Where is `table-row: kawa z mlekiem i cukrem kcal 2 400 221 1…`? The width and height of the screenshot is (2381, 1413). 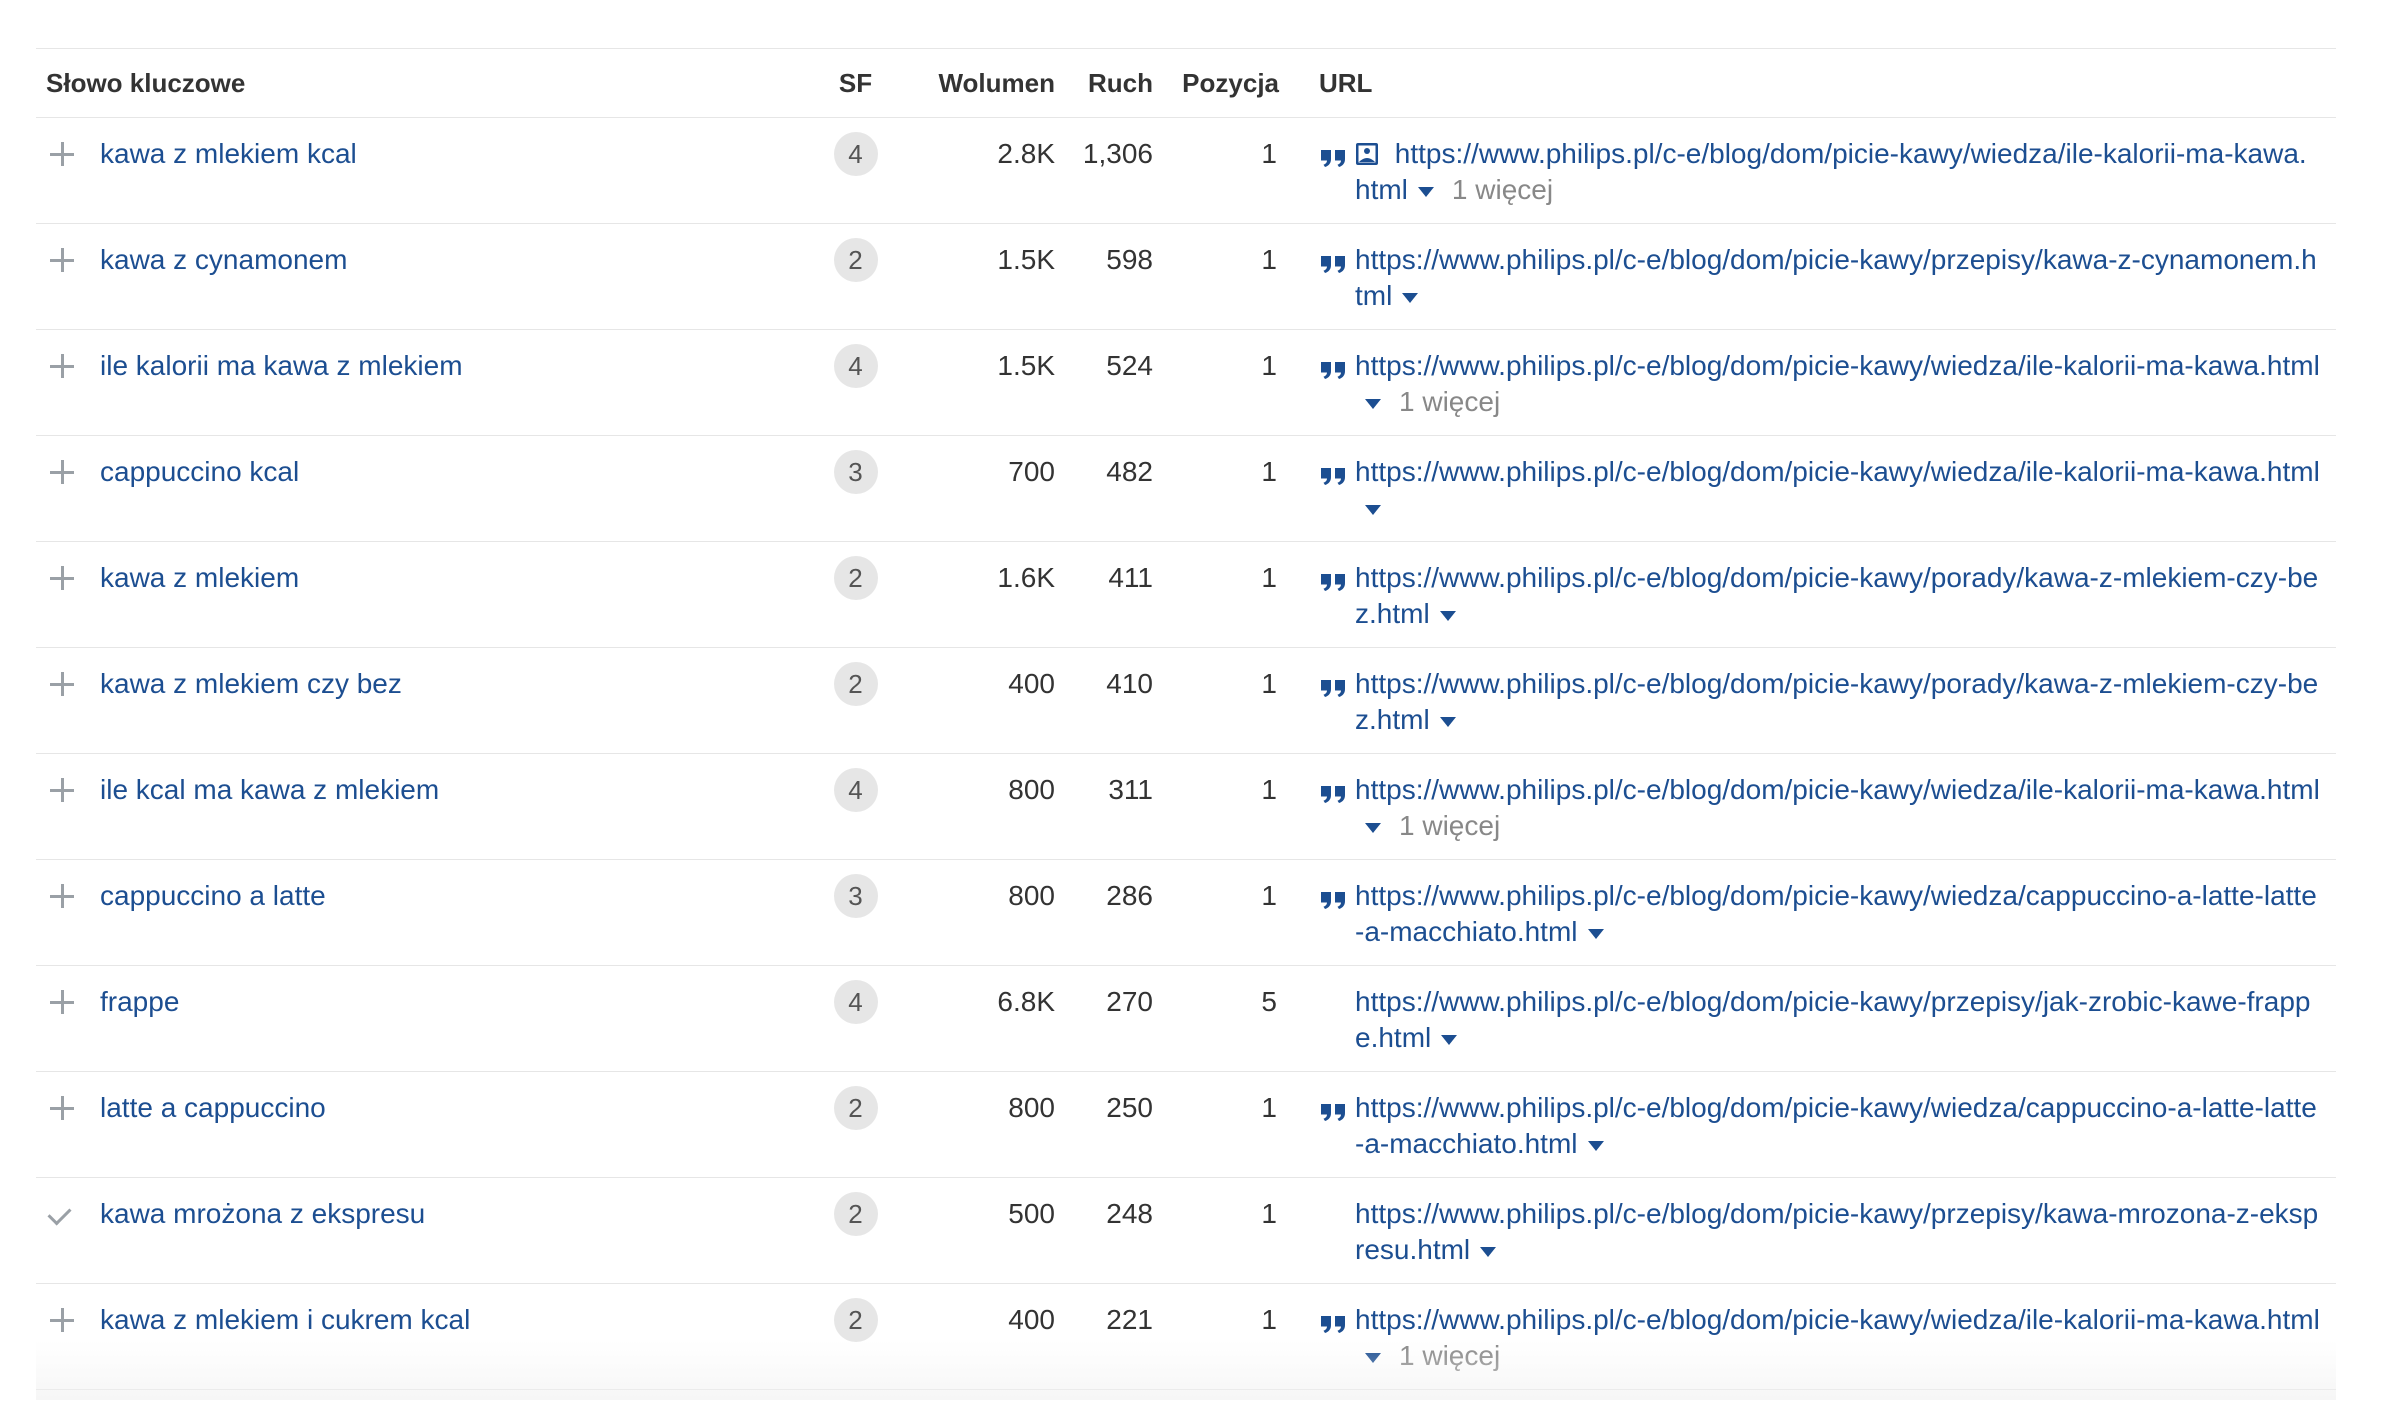 table-row: kawa z mlekiem i cukrem kcal 2 400 221 1… is located at coordinates (1186, 1337).